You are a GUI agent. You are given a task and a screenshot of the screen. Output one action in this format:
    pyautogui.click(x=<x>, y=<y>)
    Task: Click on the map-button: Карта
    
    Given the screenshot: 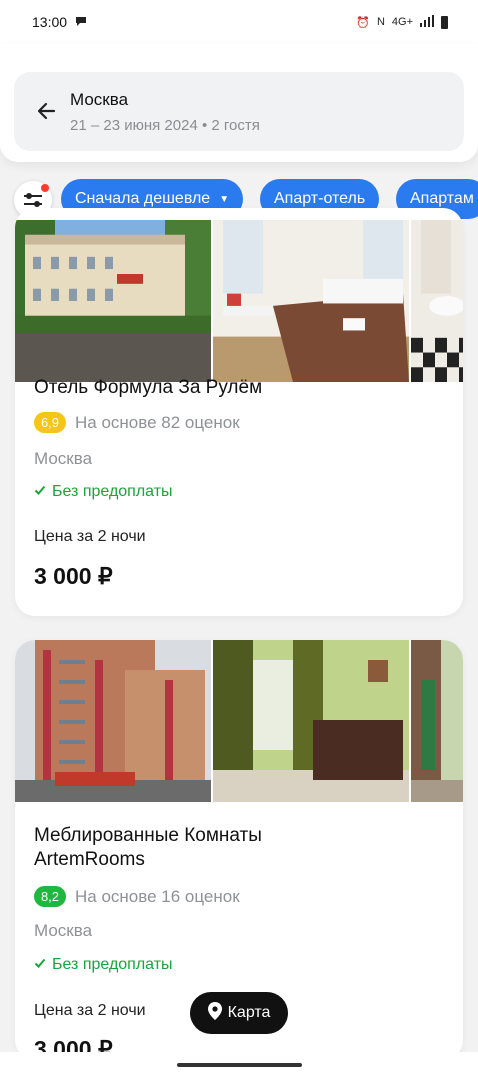 What is the action you would take?
    pyautogui.click(x=239, y=1013)
    